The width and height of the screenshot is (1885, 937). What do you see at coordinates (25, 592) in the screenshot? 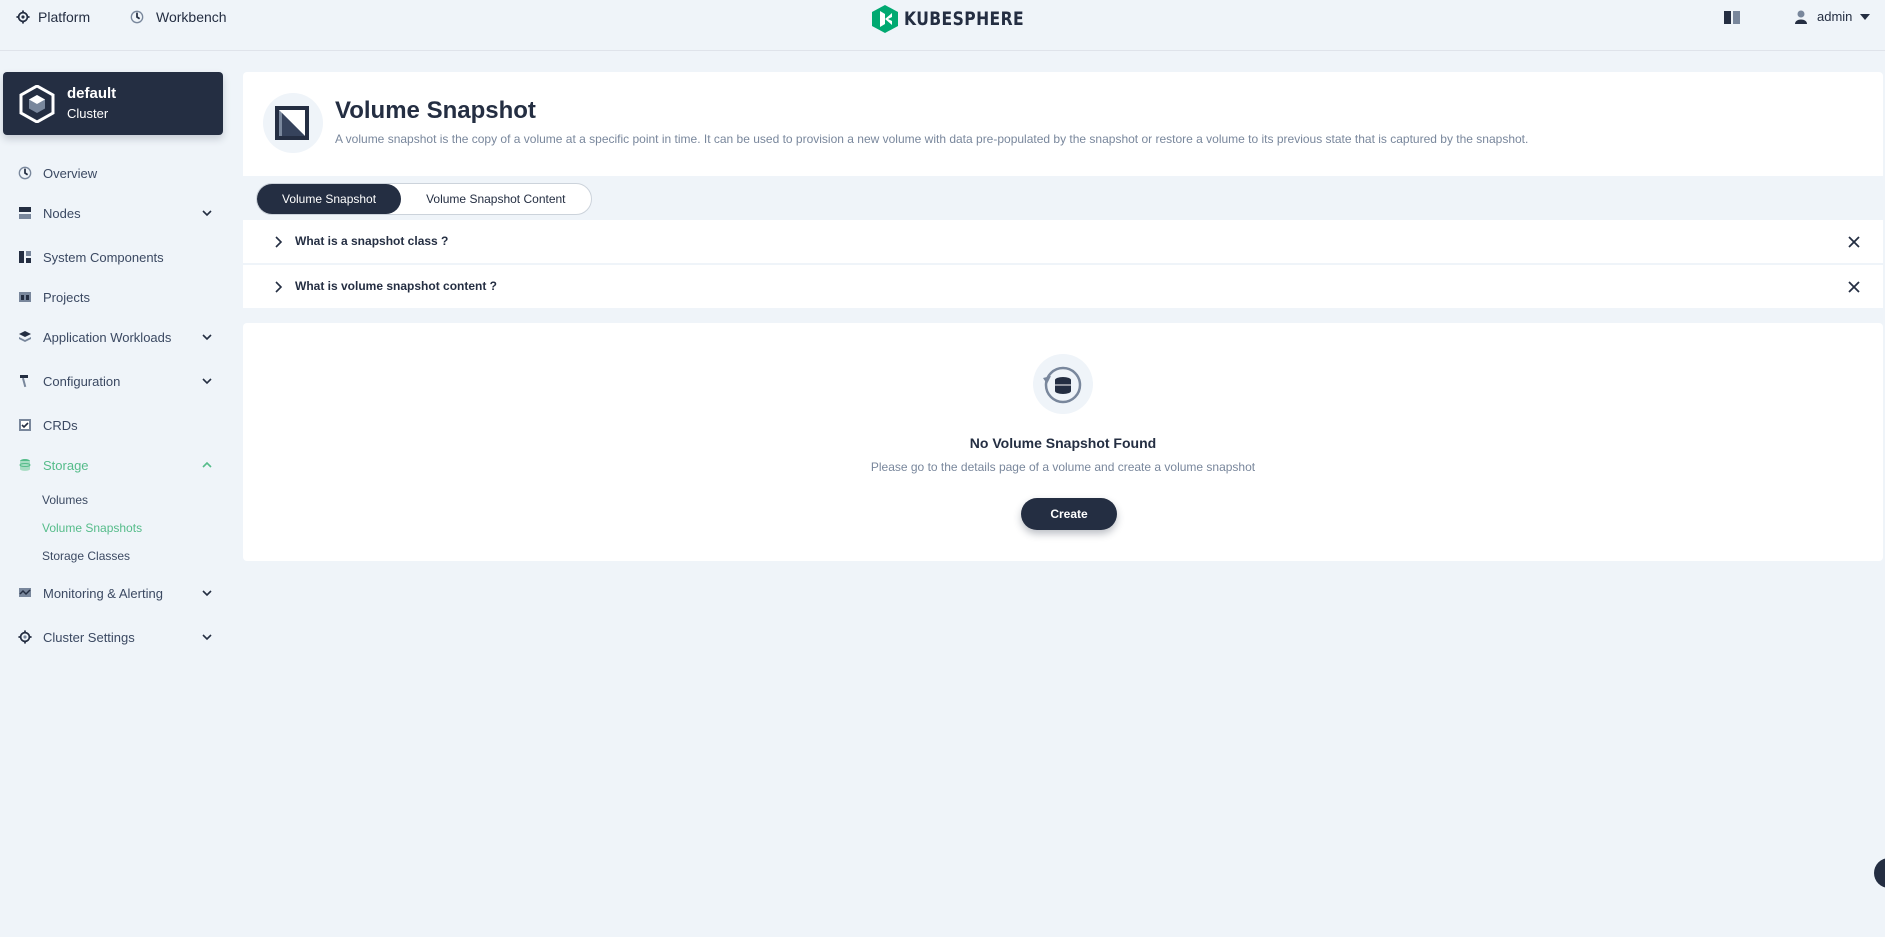
I see `monitor-icon` at bounding box center [25, 592].